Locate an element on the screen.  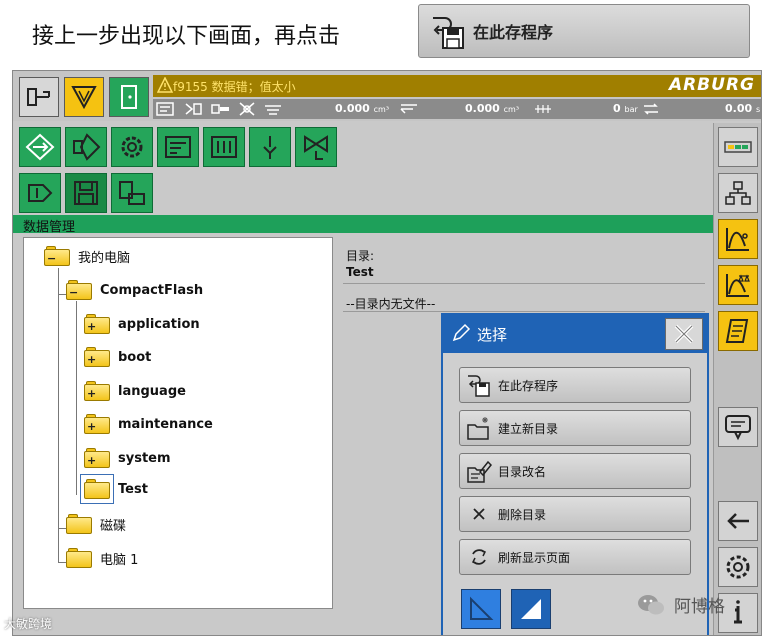
close-button is located at coordinates (684, 334).